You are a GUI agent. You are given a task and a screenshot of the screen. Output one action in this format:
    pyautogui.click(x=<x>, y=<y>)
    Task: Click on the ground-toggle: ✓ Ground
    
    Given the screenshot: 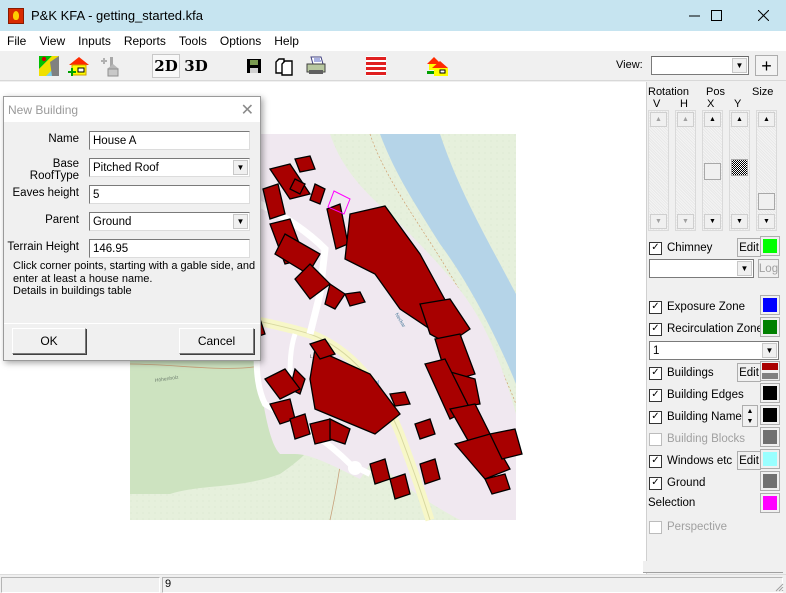 What is the action you would take?
    pyautogui.click(x=677, y=483)
    